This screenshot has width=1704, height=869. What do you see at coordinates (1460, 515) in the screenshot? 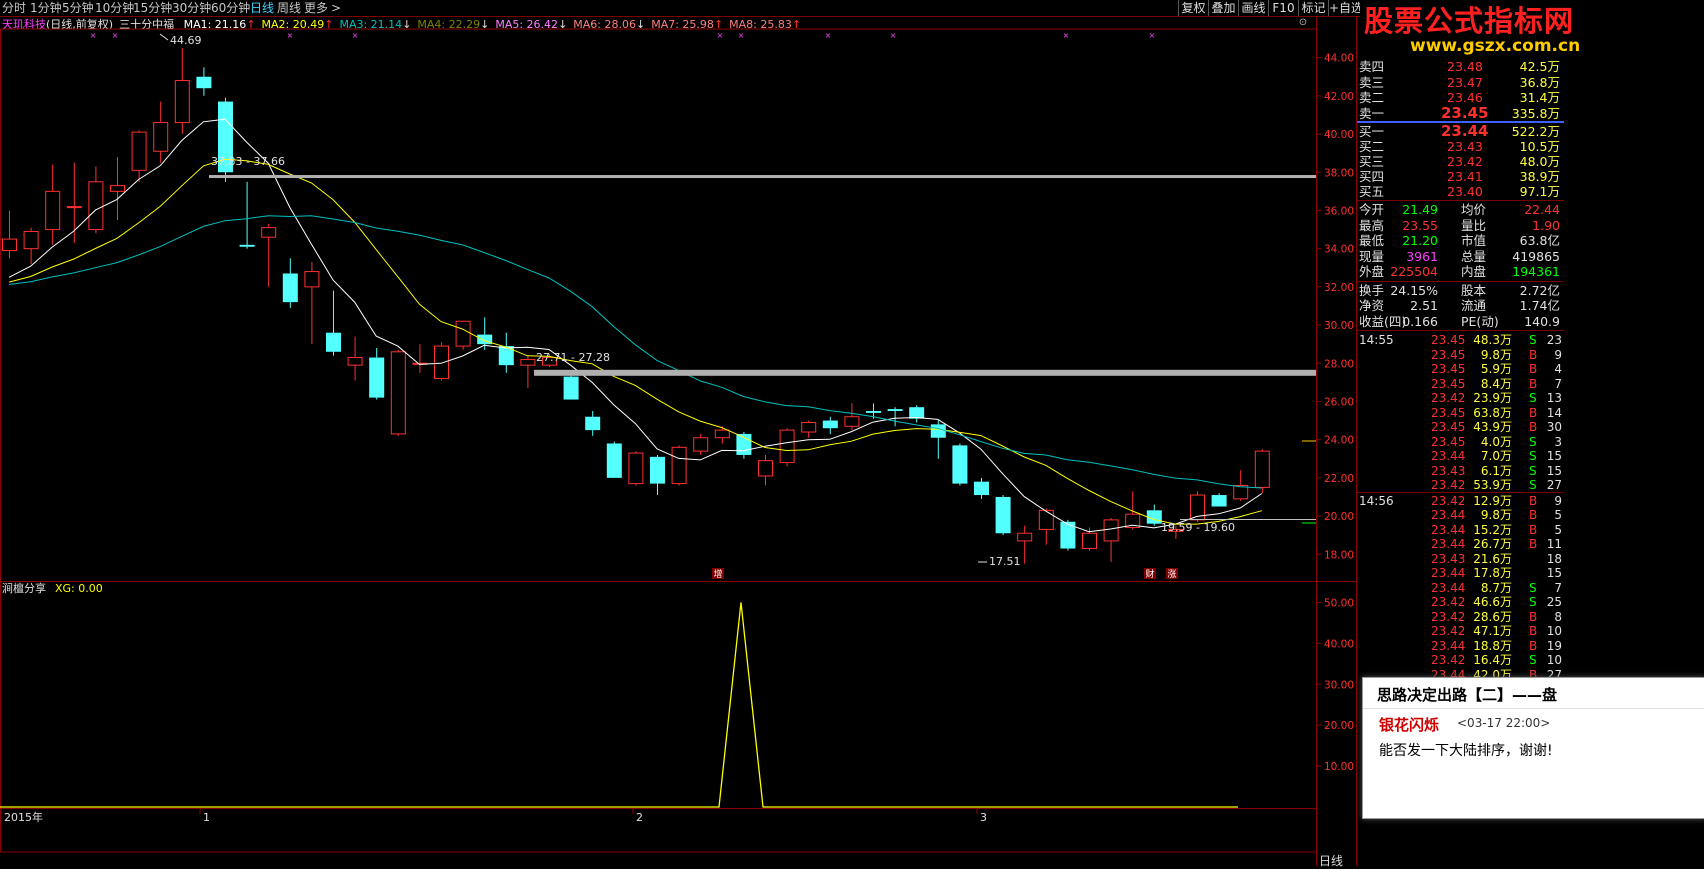
I see `tick-row: 23.44 9.8万 B 5` at bounding box center [1460, 515].